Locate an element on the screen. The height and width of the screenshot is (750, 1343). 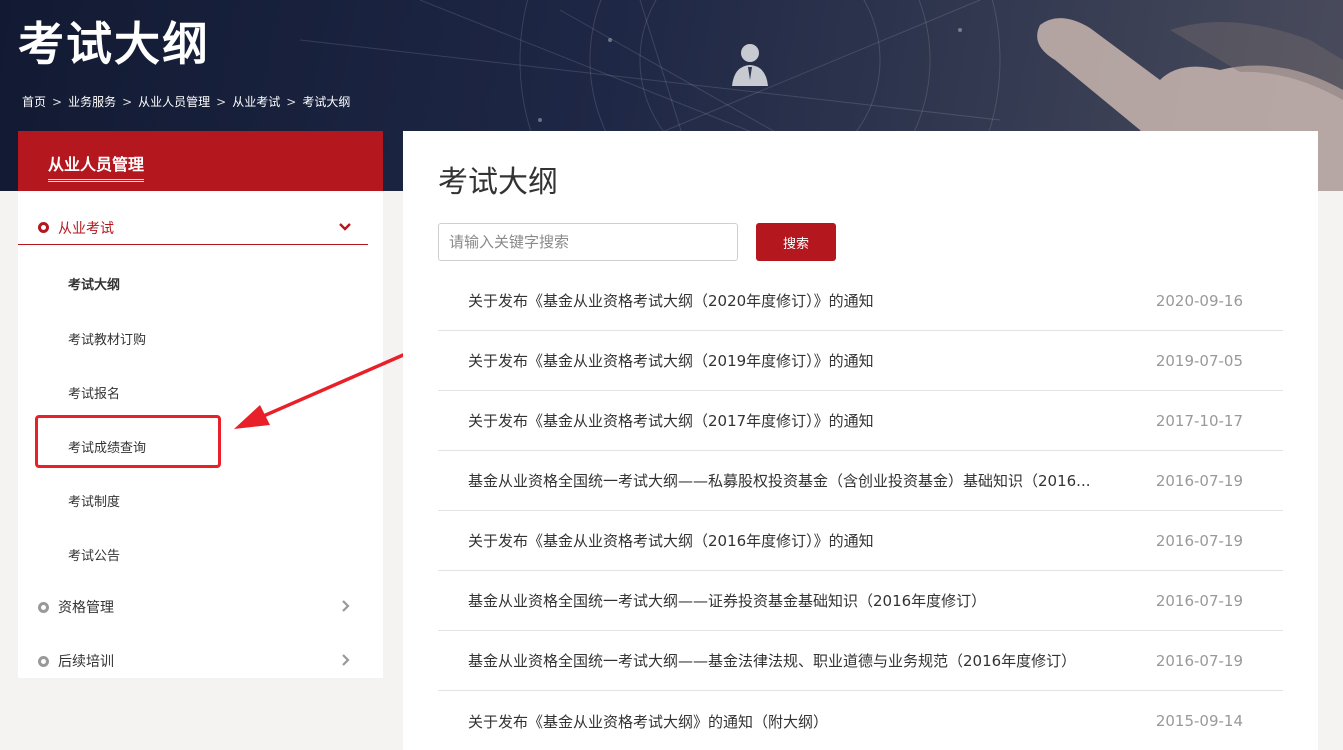
menu-group-exam: 从业考试 is located at coordinates (193, 228).